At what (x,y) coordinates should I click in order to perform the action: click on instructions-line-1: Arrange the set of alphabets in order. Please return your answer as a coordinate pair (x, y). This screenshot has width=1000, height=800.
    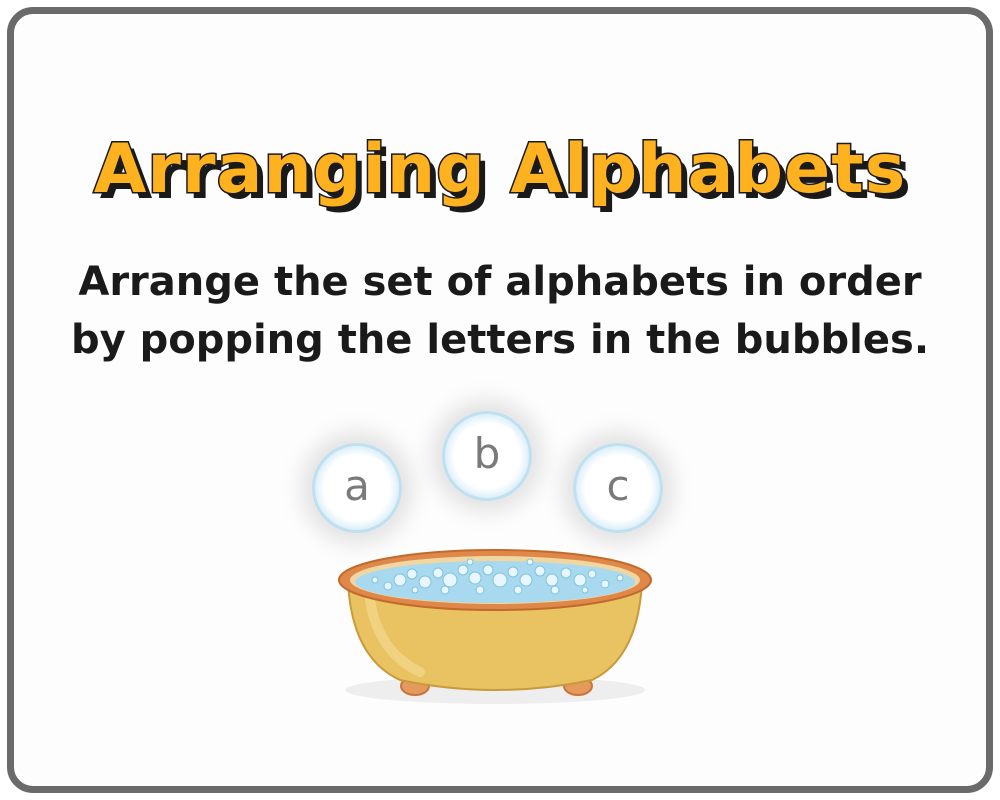
    Looking at the image, I should click on (500, 282).